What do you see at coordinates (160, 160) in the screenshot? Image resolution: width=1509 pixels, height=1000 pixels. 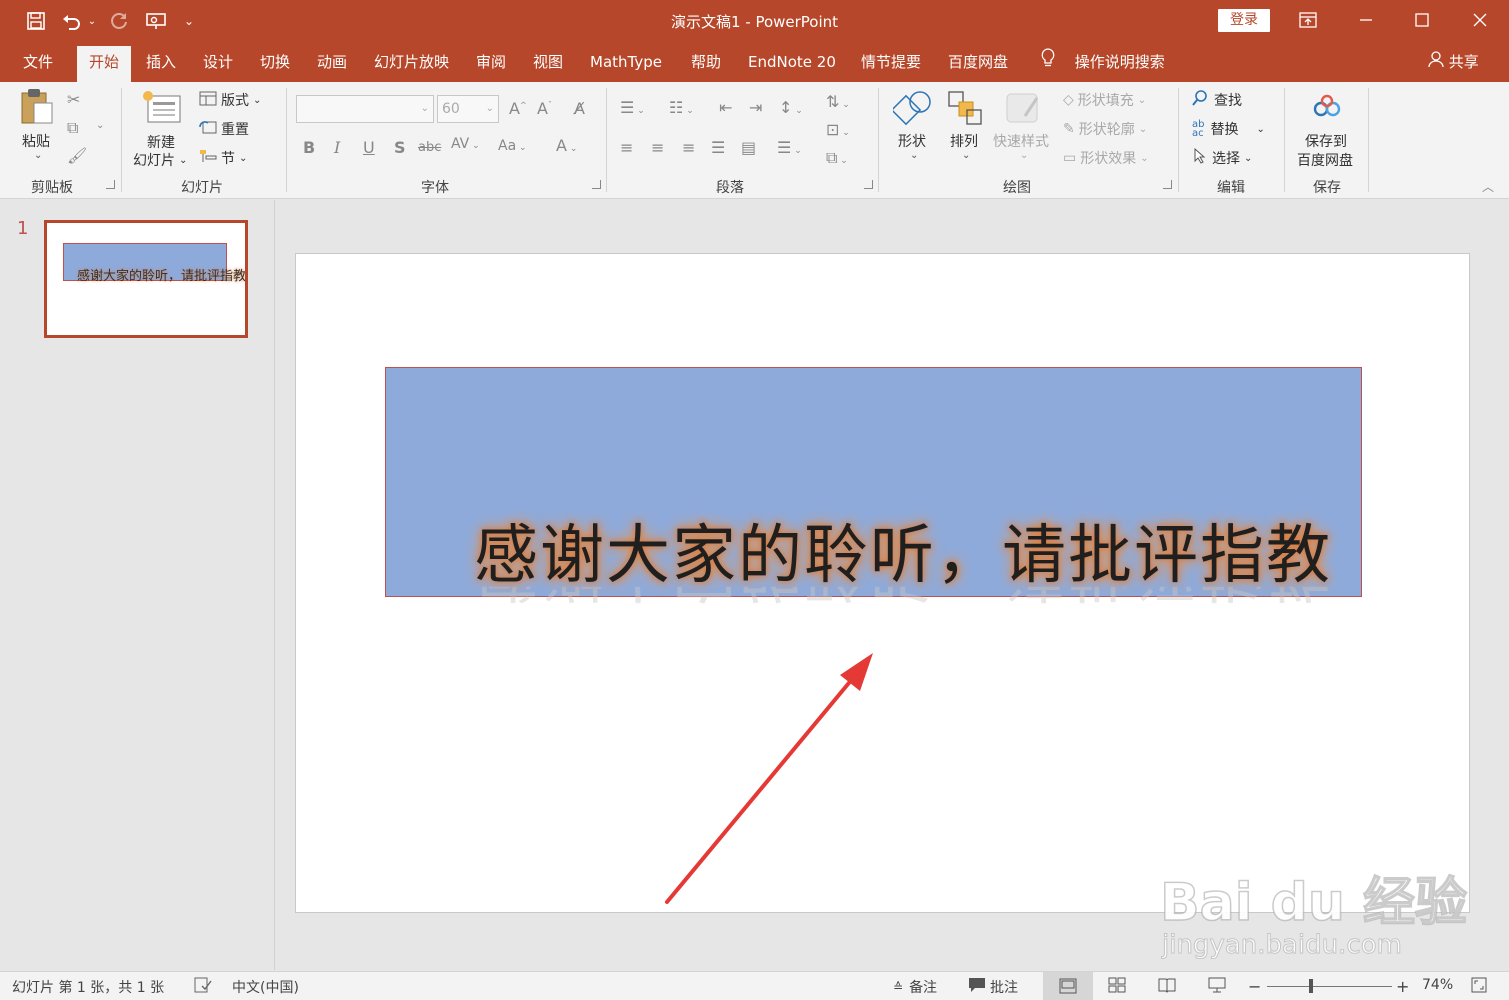 I see `new-slide-button: 幻灯片 ⌄` at bounding box center [160, 160].